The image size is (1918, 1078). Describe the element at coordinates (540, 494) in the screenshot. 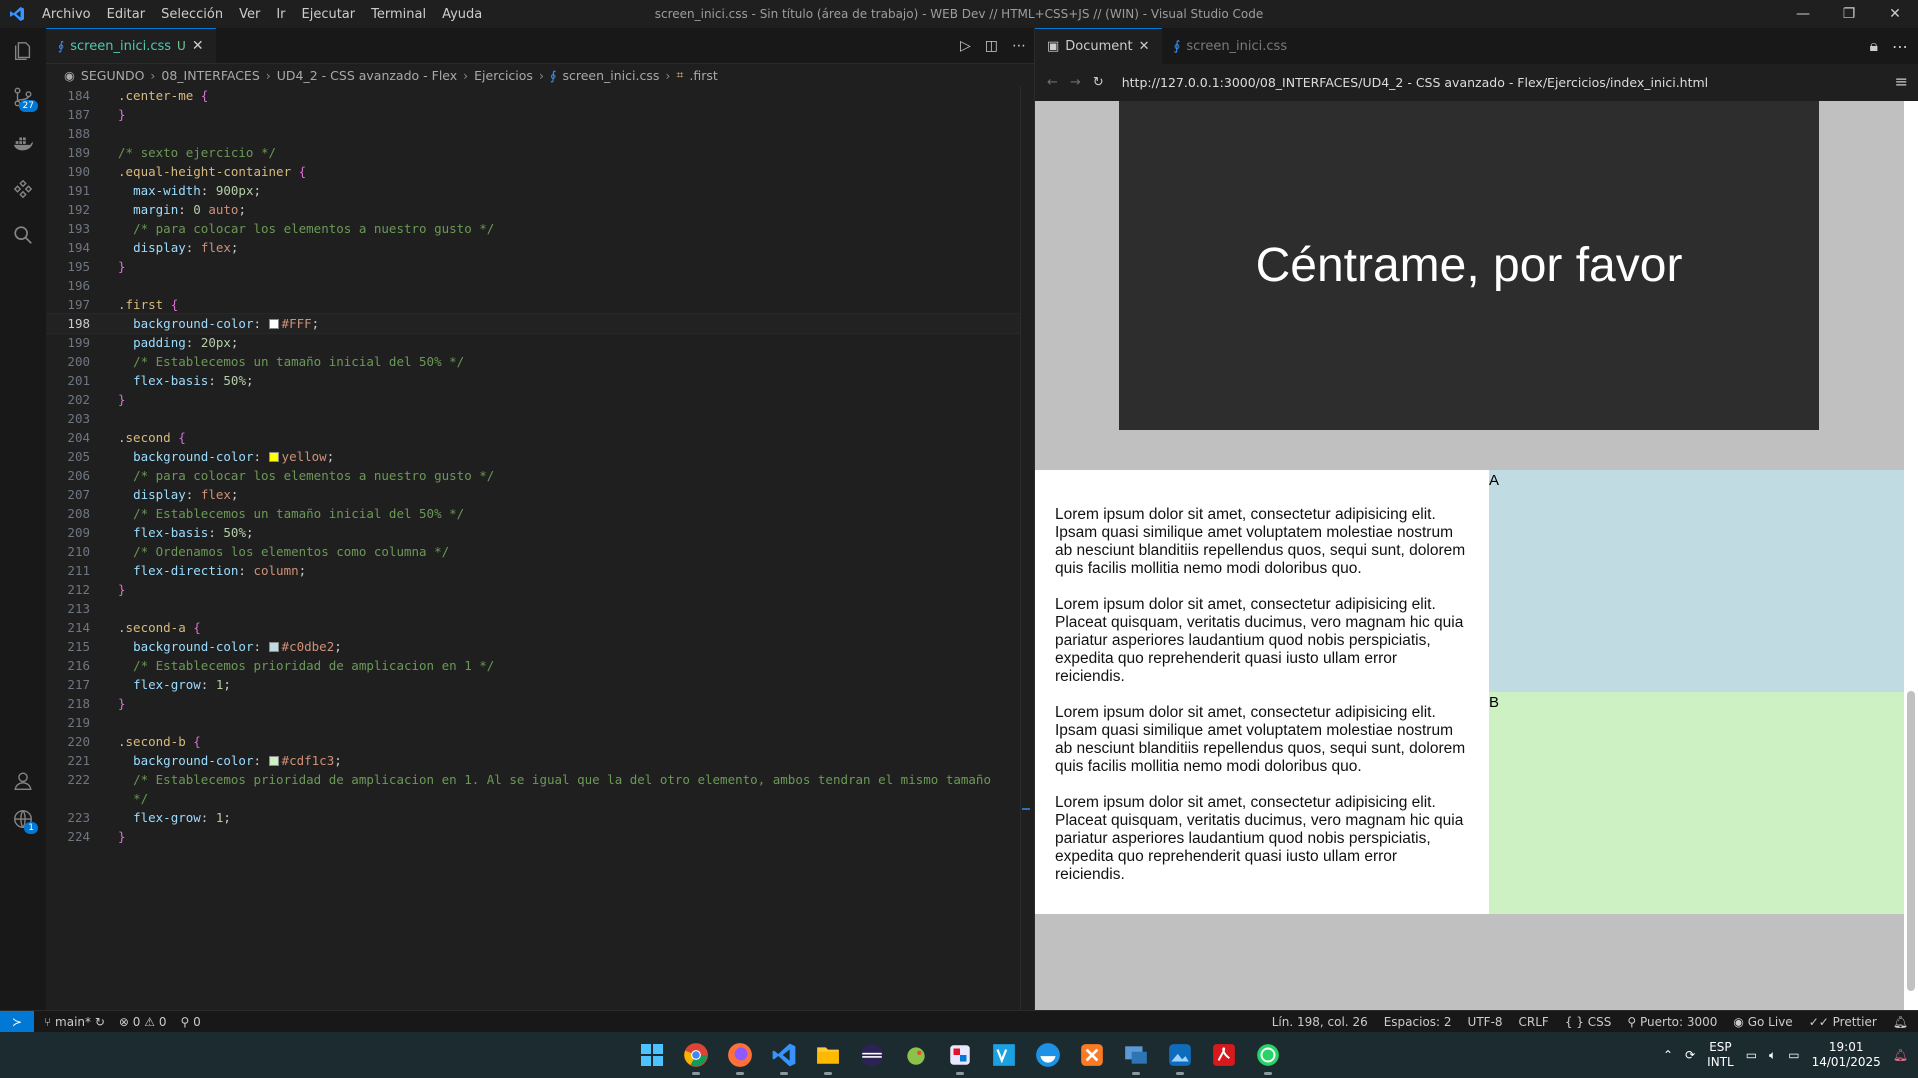

I see `code-line: 207 display: flex;` at that location.